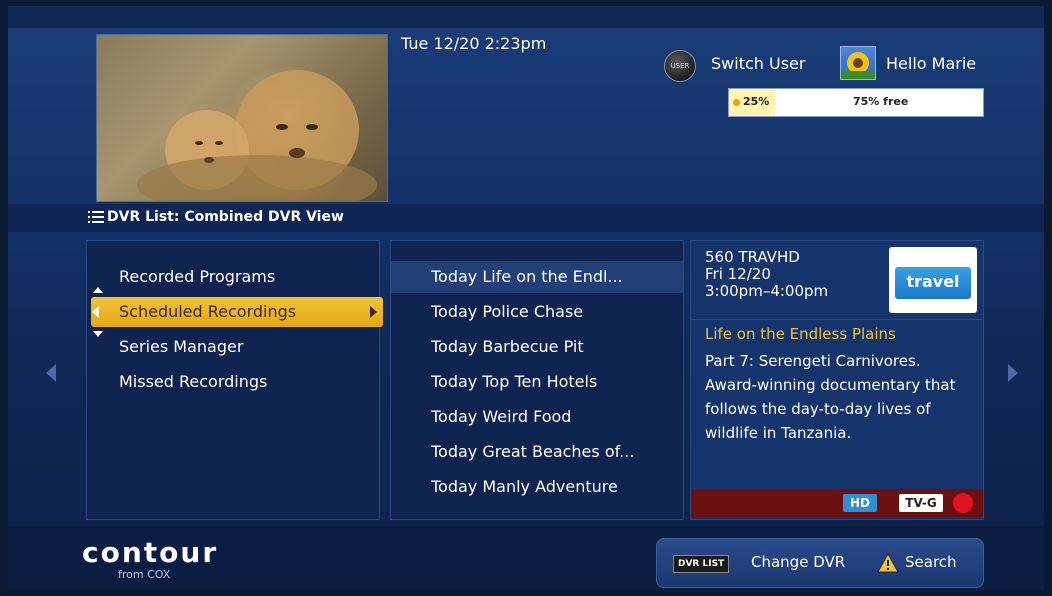 The image size is (1052, 596). Describe the element at coordinates (963, 503) in the screenshot. I see `record-indicator-icon` at that location.